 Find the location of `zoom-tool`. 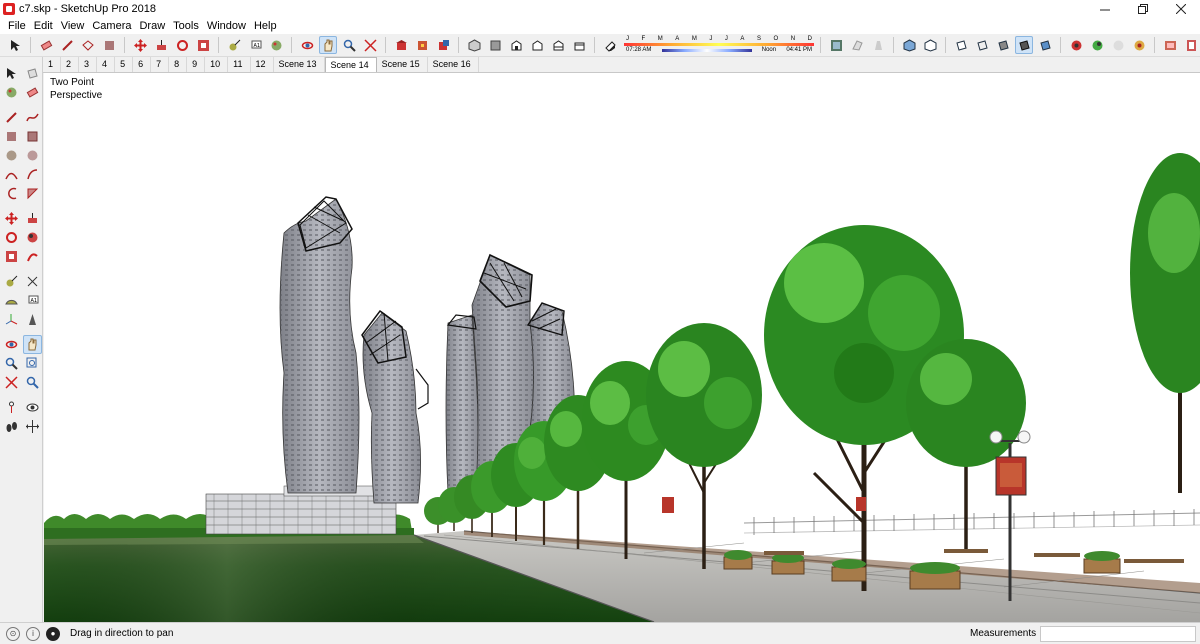

zoom-tool is located at coordinates (11, 363).